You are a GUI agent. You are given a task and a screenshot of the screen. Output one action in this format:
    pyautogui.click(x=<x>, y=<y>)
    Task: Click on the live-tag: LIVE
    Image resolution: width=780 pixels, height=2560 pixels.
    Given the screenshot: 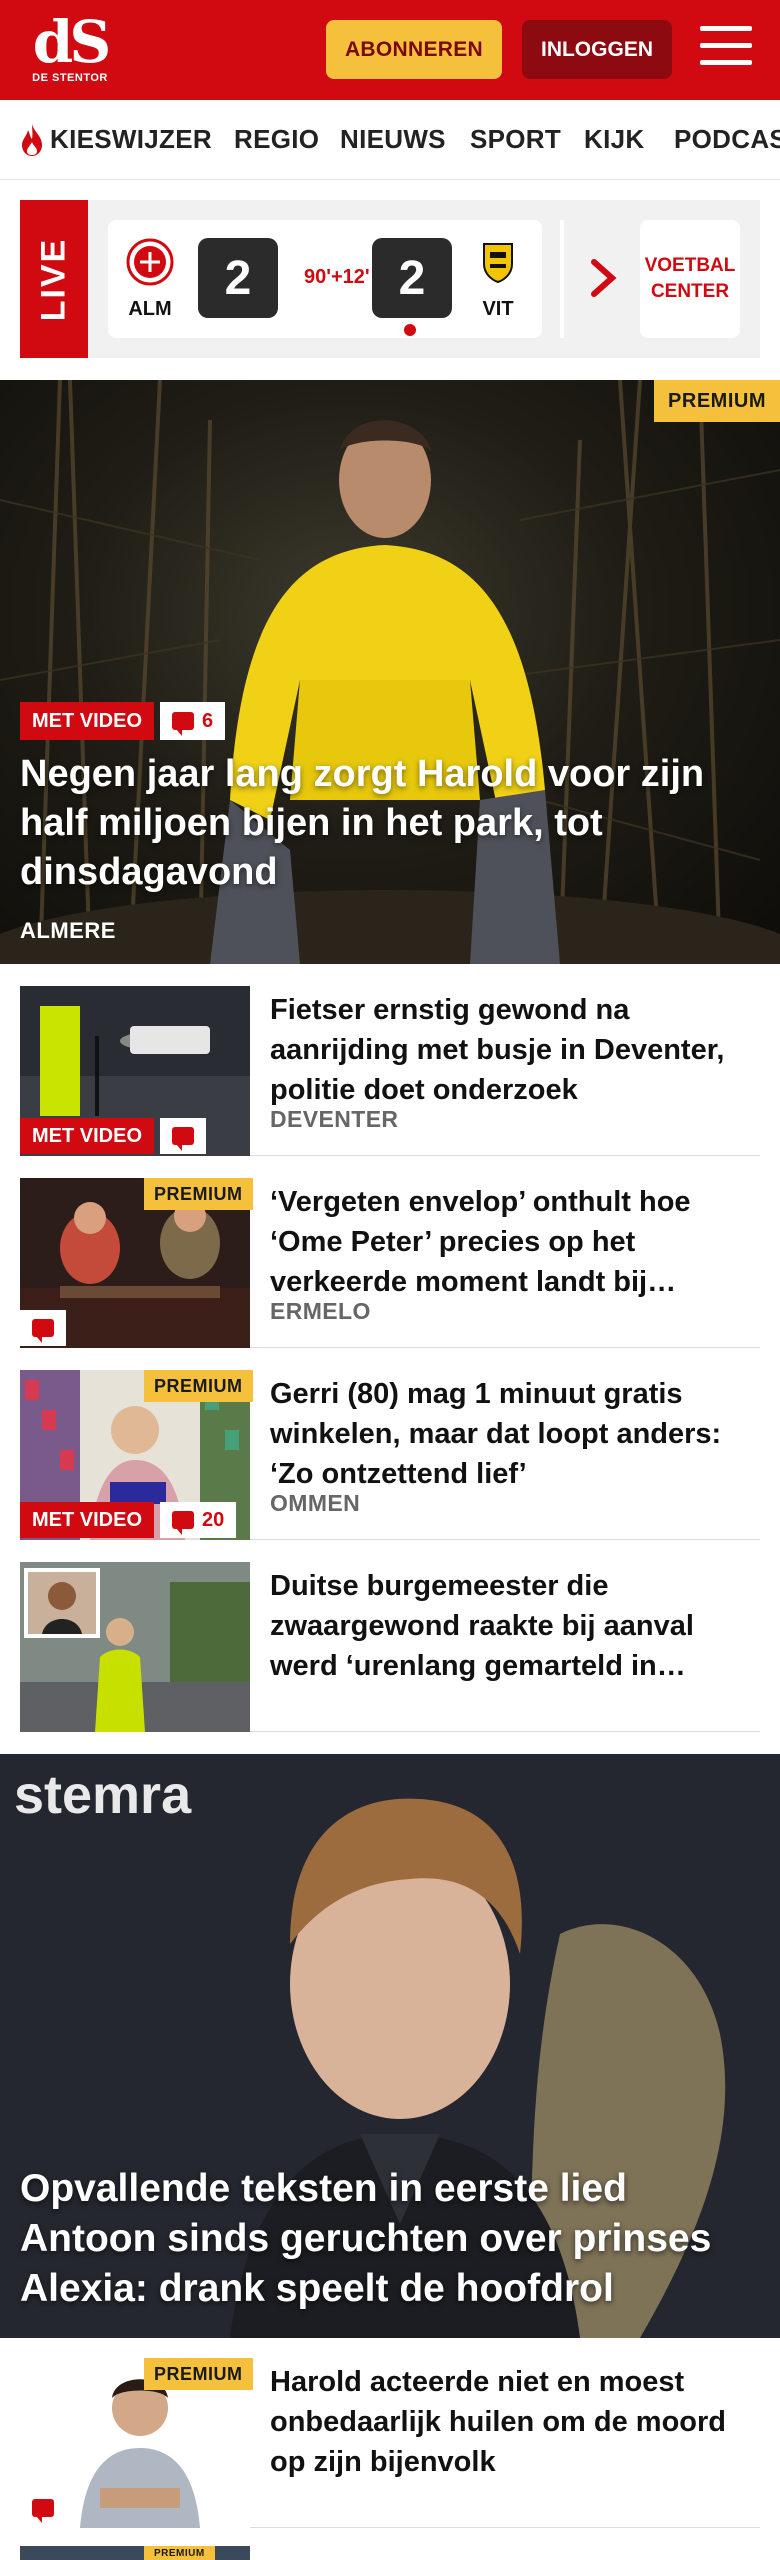 What is the action you would take?
    pyautogui.click(x=54, y=279)
    